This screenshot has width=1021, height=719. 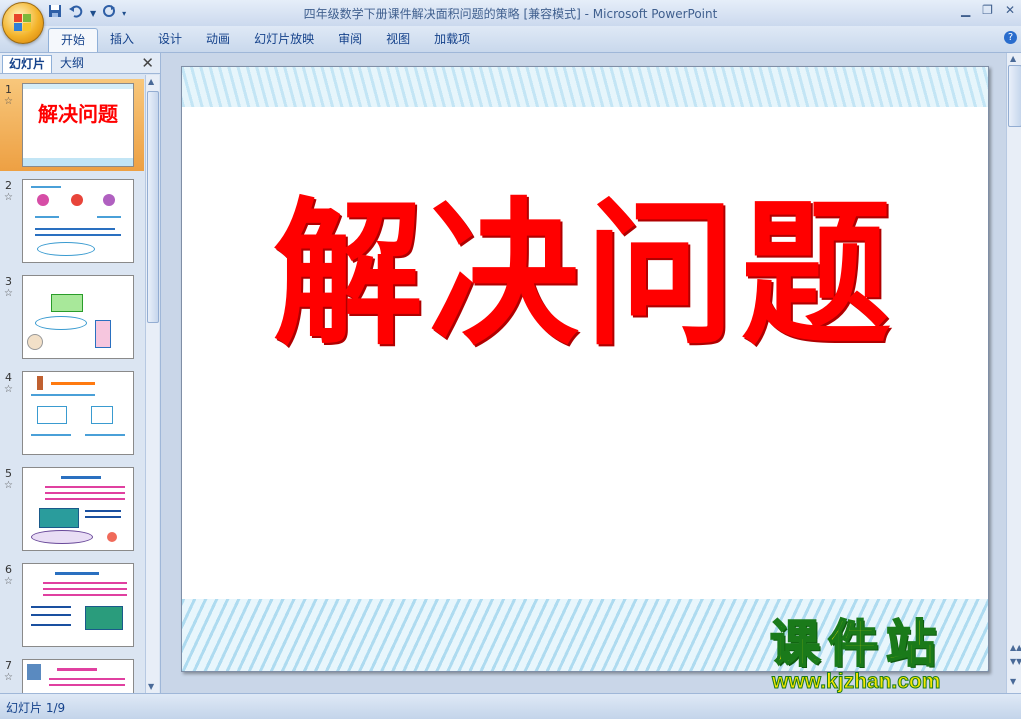 What do you see at coordinates (8, 281) in the screenshot?
I see `slide-number: 3` at bounding box center [8, 281].